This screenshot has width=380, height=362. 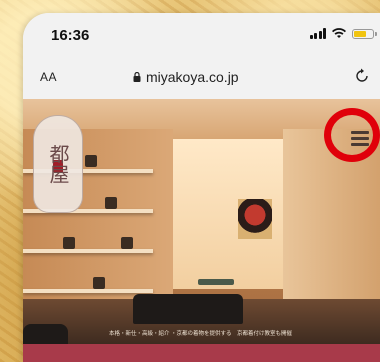 I want to click on address-field: miyakoya.co.jp, so click(x=186, y=77).